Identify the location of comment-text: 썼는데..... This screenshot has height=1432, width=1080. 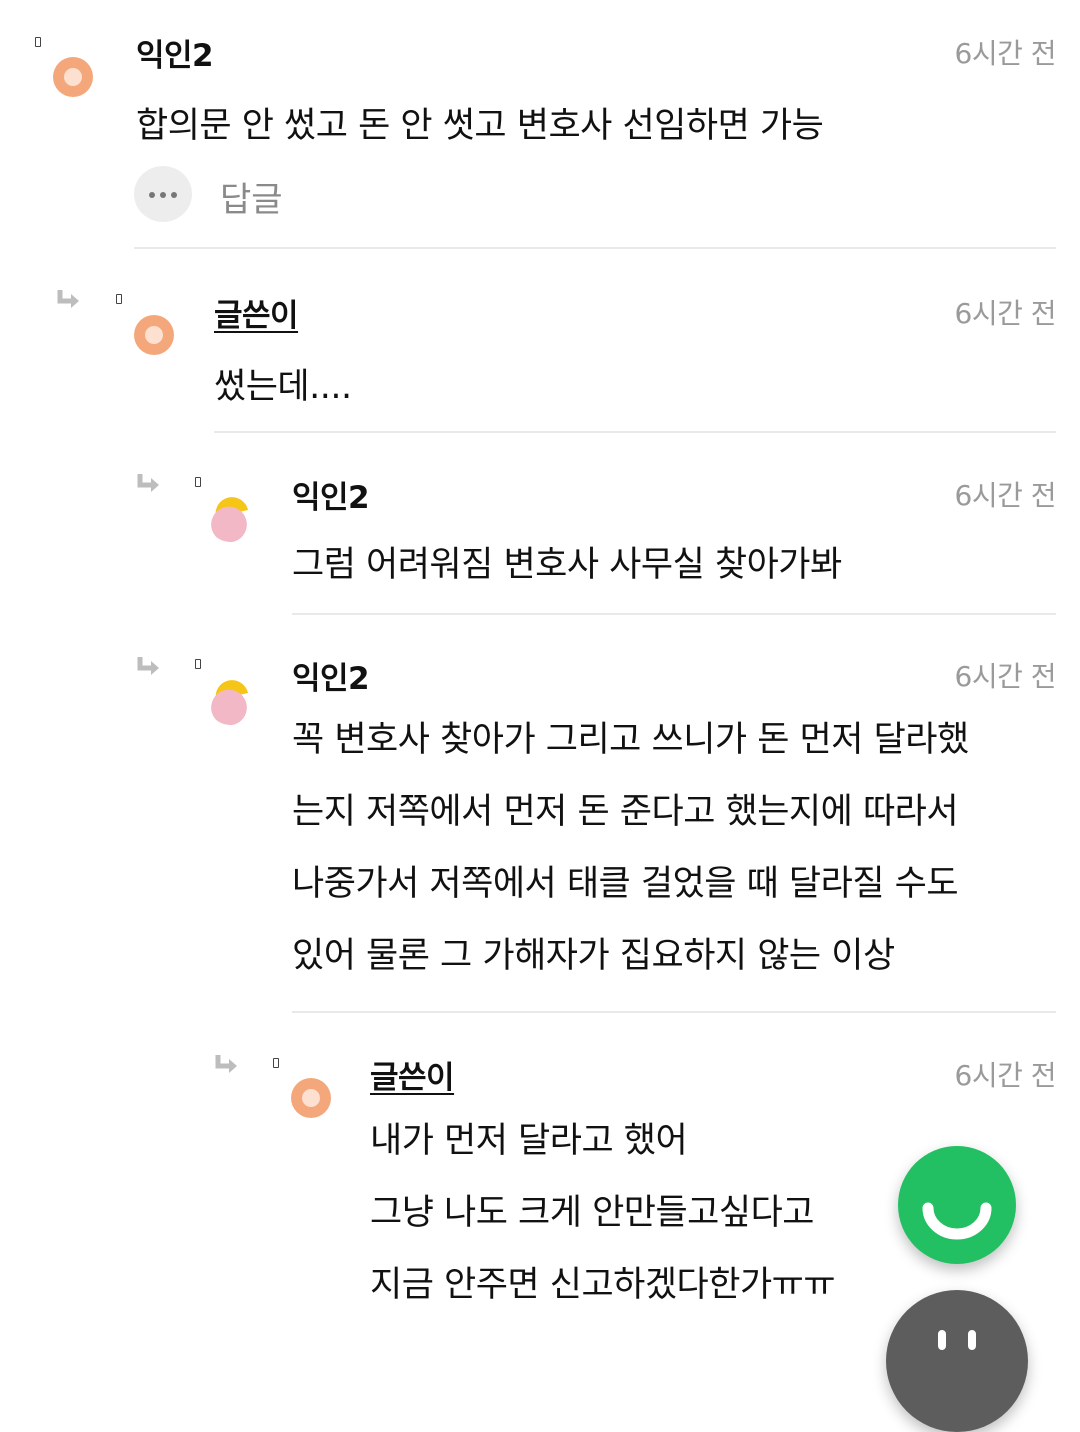
(283, 387).